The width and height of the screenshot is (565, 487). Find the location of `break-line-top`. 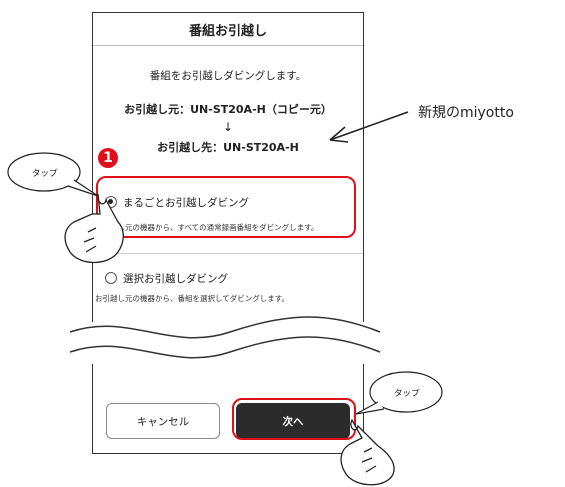

break-line-top is located at coordinates (225, 327).